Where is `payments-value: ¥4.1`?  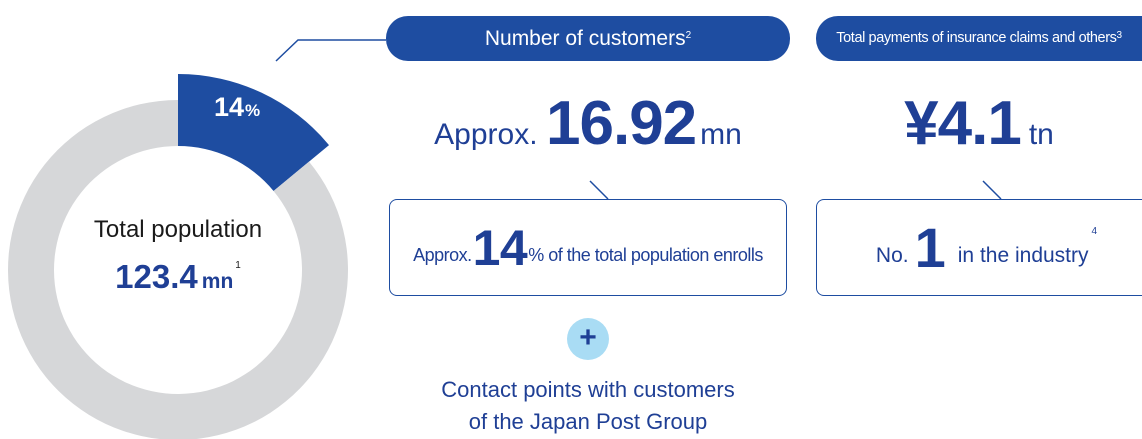 payments-value: ¥4.1 is located at coordinates (963, 123).